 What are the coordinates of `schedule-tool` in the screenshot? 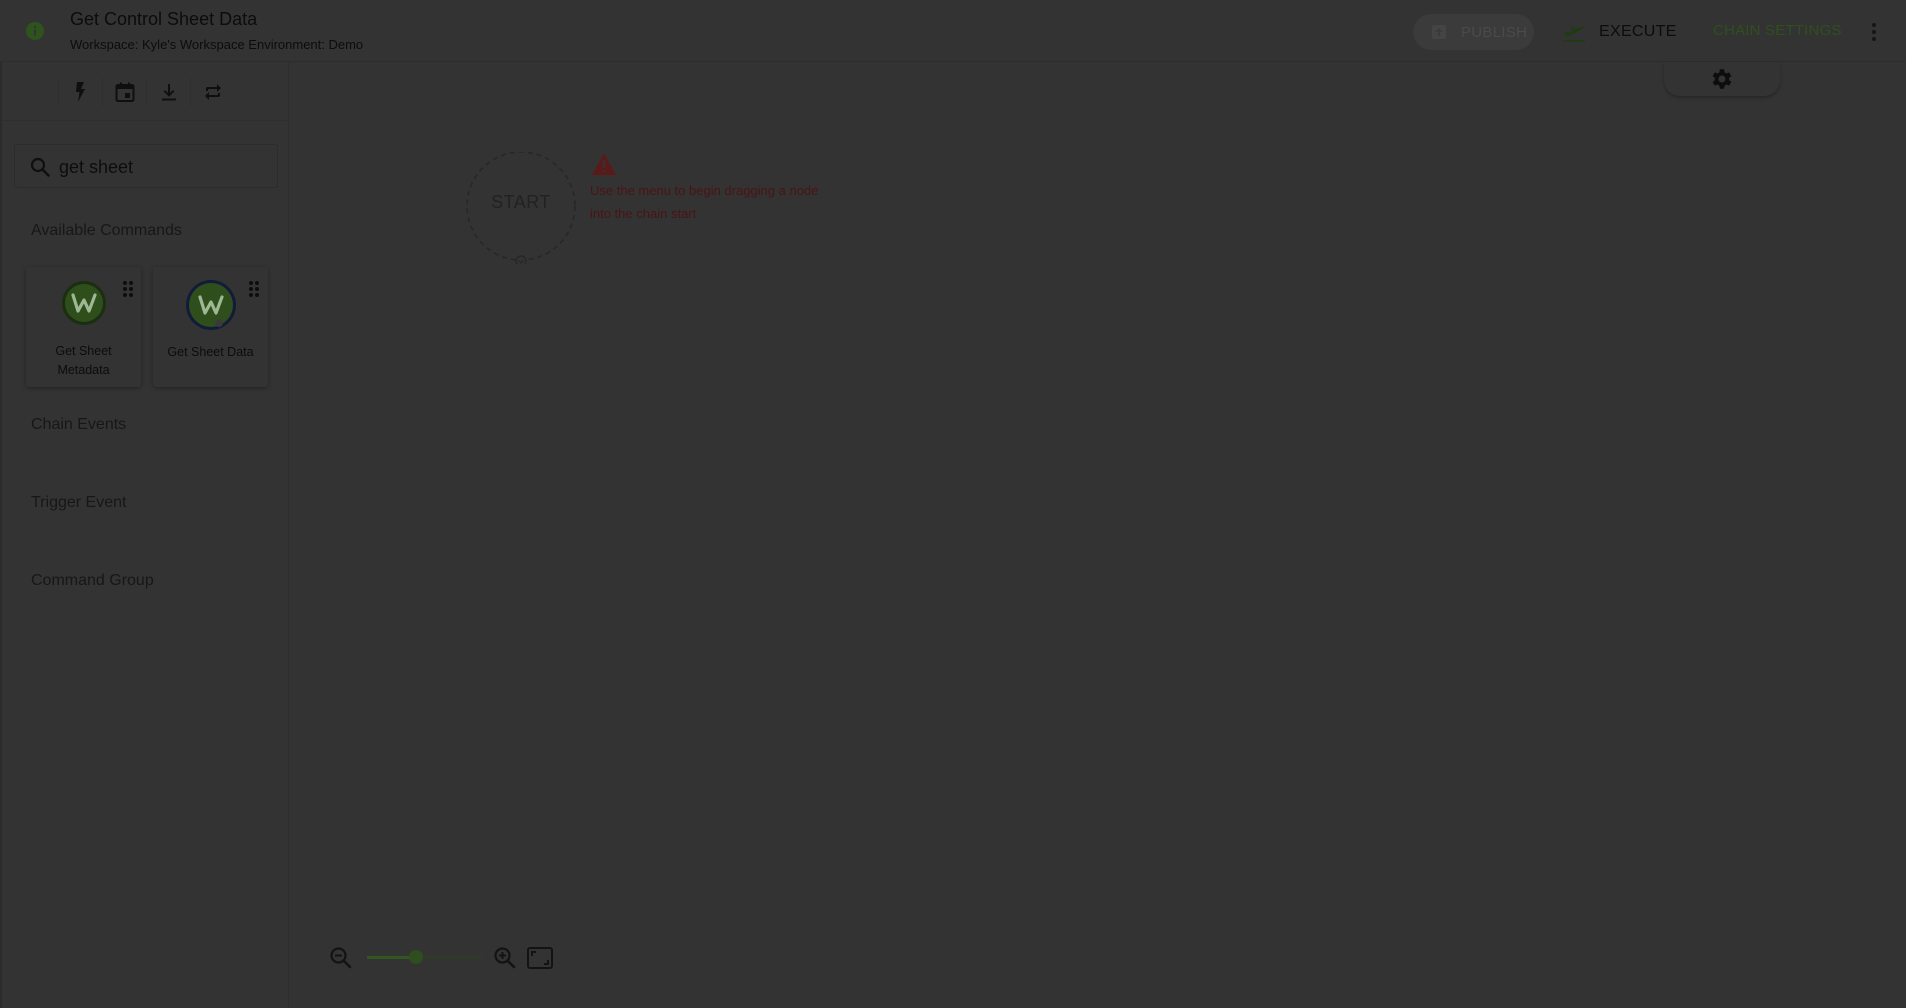 It's located at (124, 92).